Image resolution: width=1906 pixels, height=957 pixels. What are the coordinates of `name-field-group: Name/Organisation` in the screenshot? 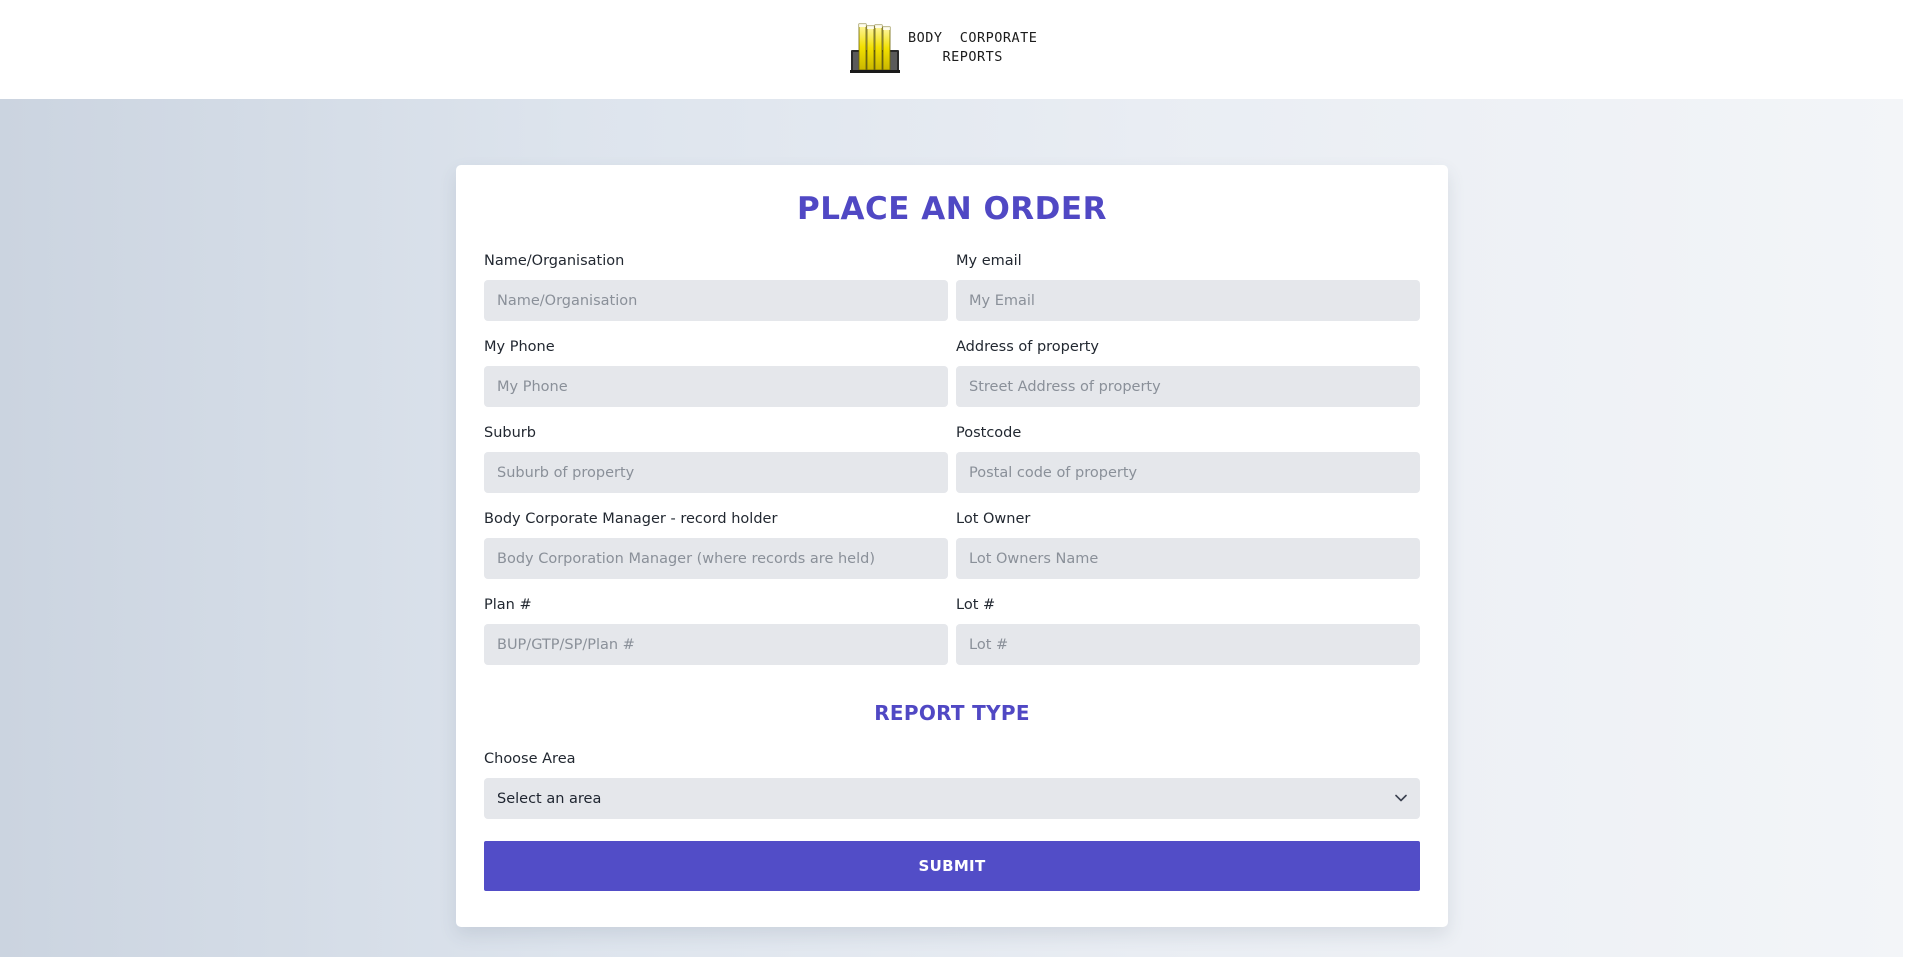 It's located at (716, 286).